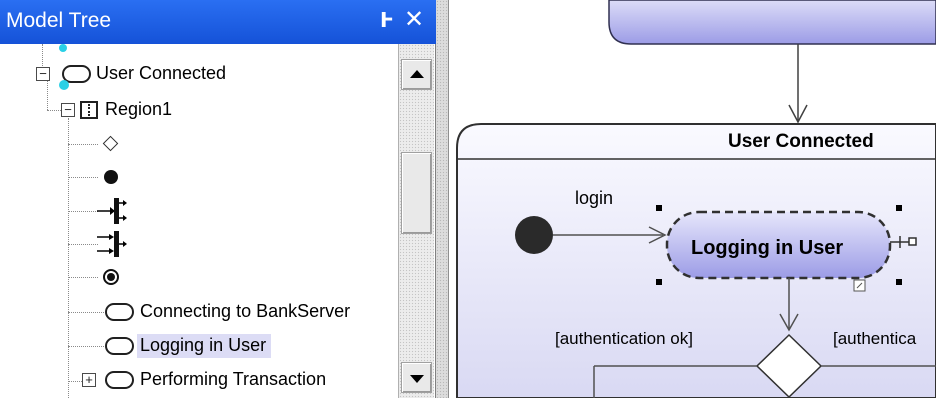  I want to click on tree-scrollbar, so click(416, 221).